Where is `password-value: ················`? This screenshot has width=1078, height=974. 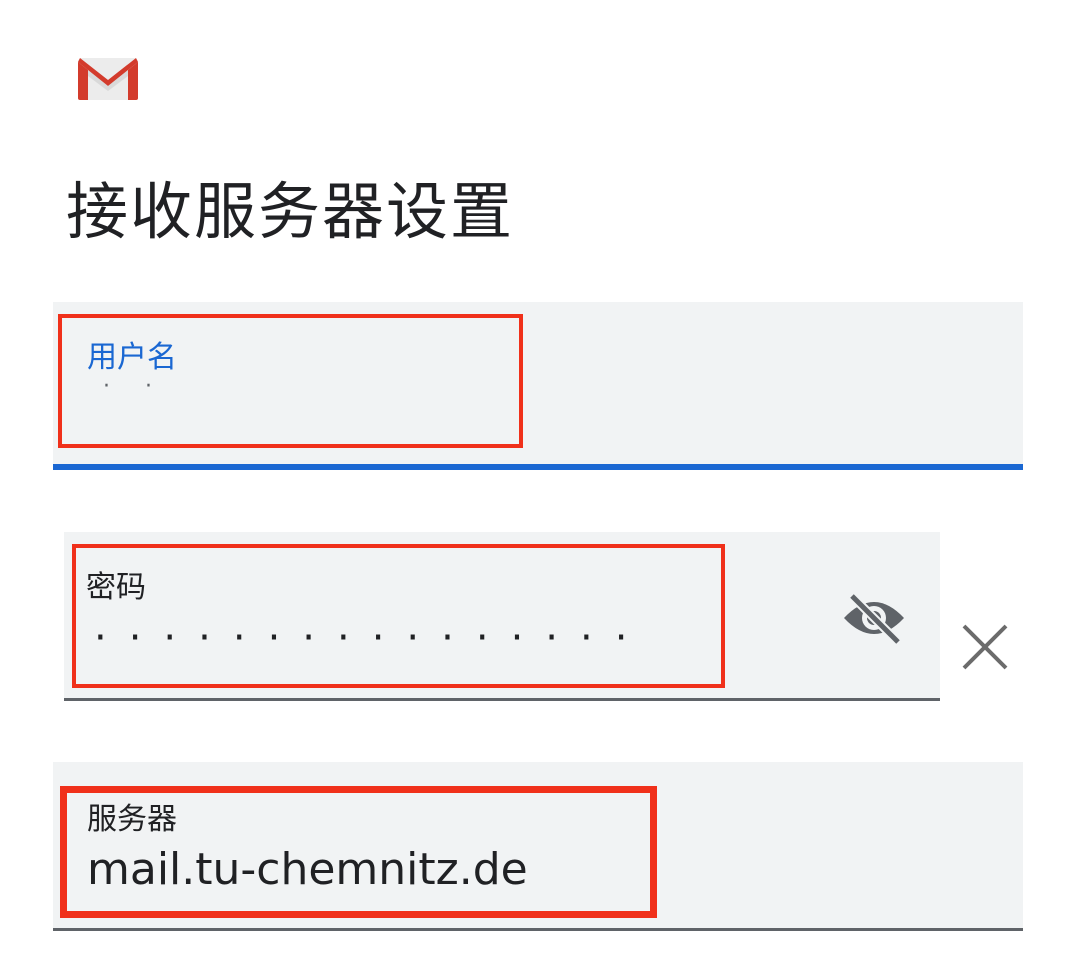 password-value: ················ is located at coordinates (372, 638).